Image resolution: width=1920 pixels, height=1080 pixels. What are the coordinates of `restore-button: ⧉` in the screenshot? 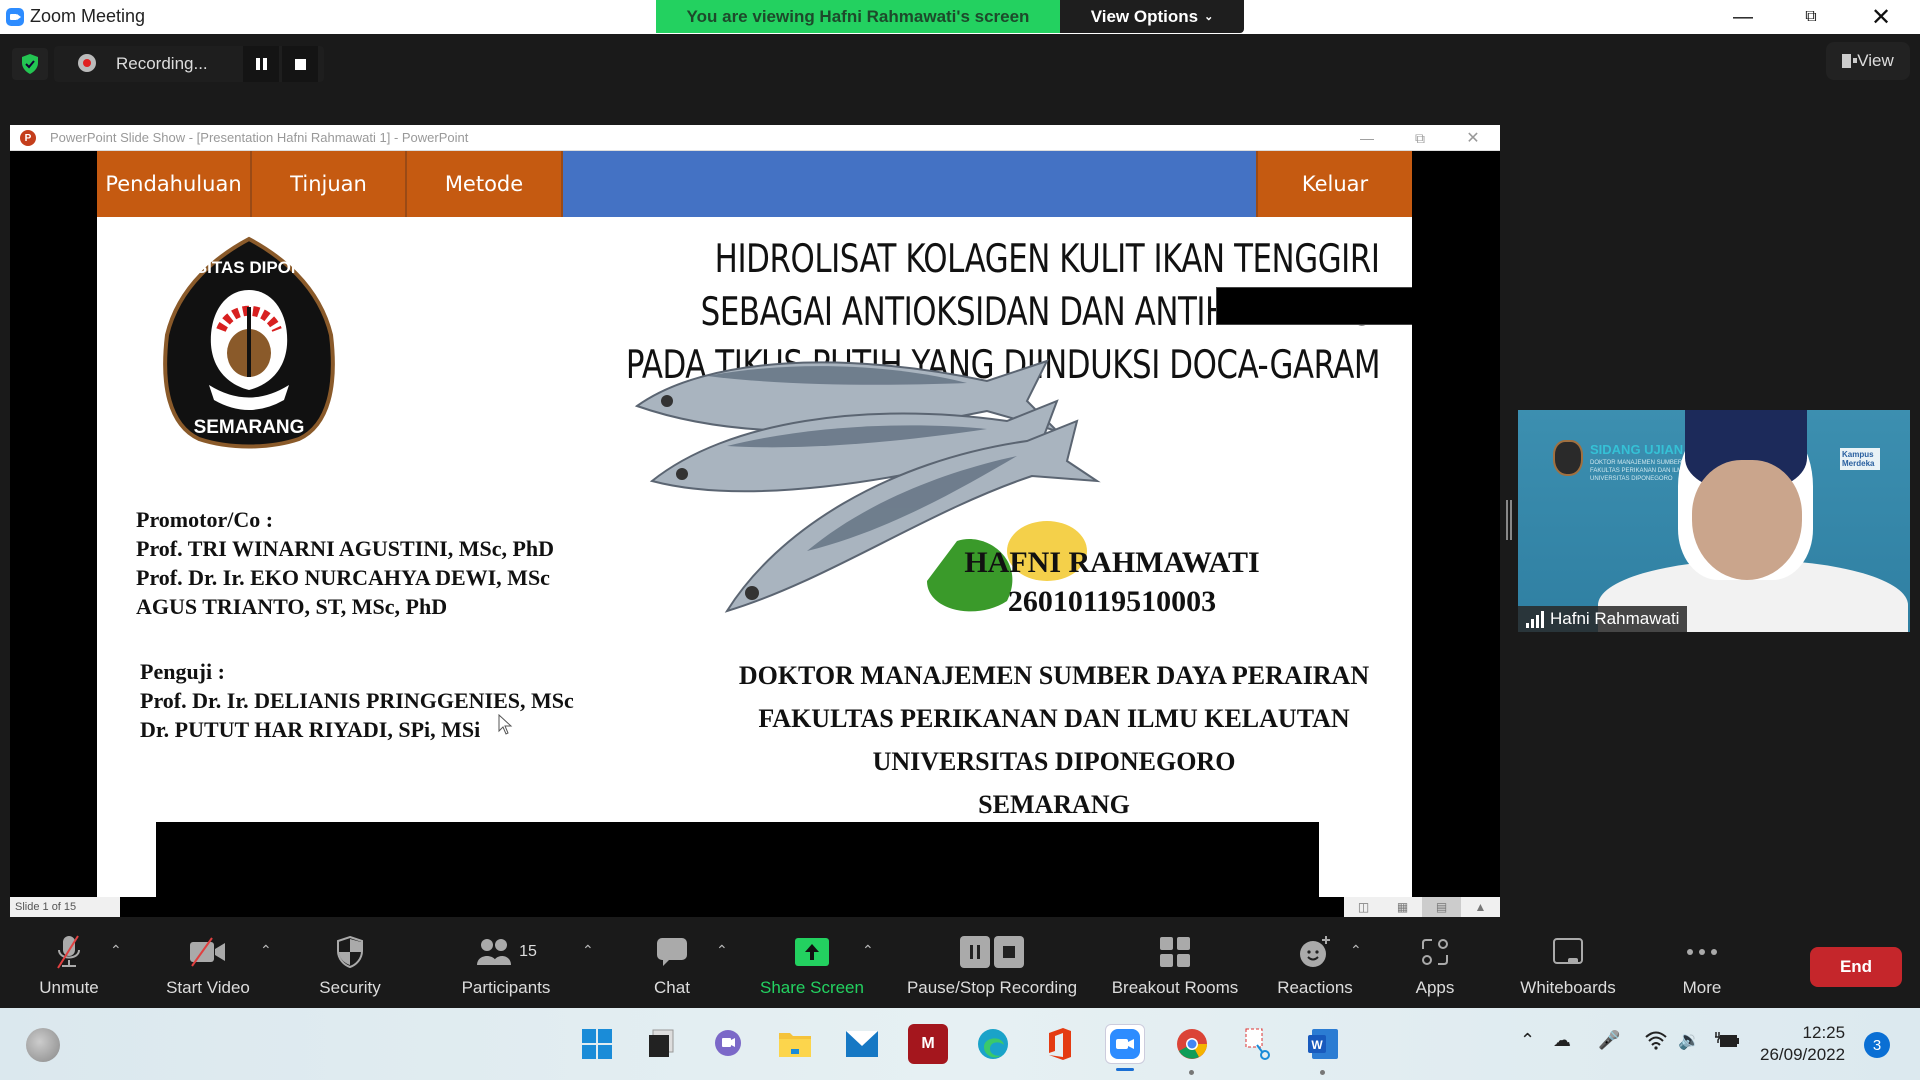 It's located at (1811, 17).